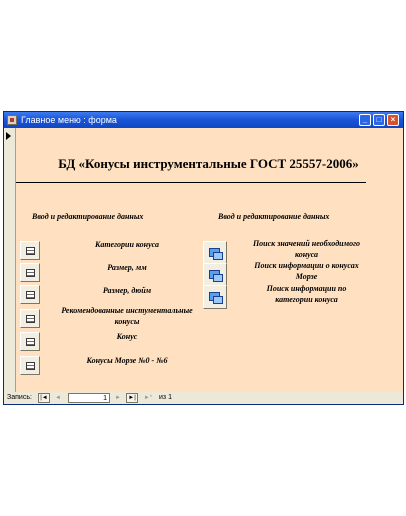 The height and width of the screenshot is (516, 406). What do you see at coordinates (89, 398) in the screenshot?
I see `record-number-input` at bounding box center [89, 398].